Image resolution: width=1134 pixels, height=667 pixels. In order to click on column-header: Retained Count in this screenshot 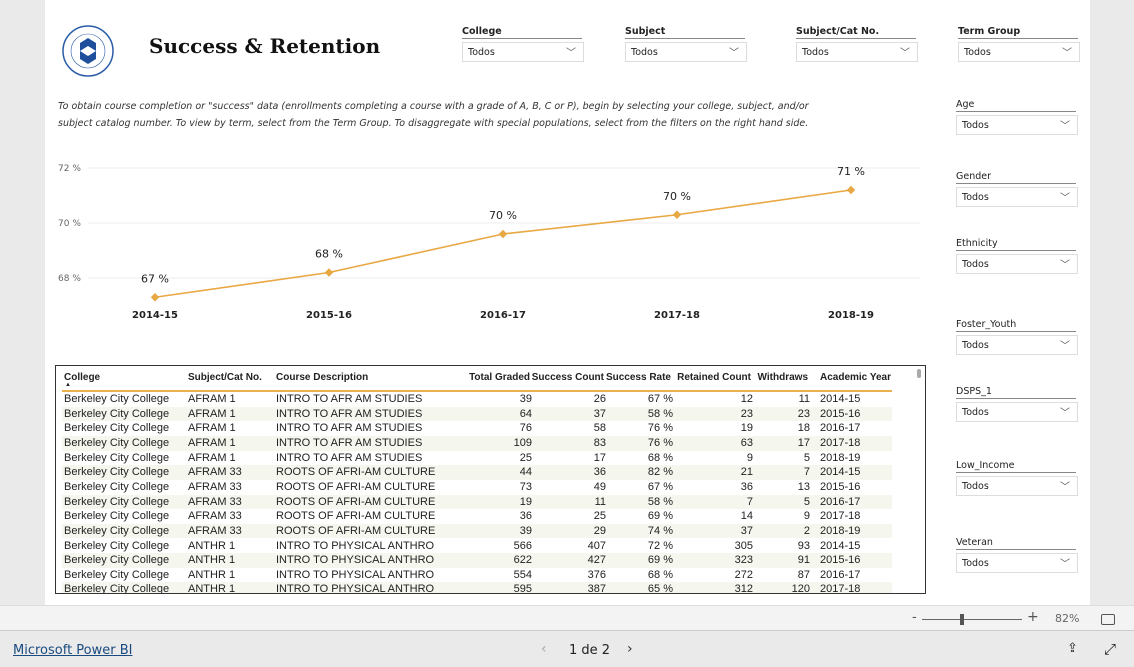, I will do `click(714, 377)`.